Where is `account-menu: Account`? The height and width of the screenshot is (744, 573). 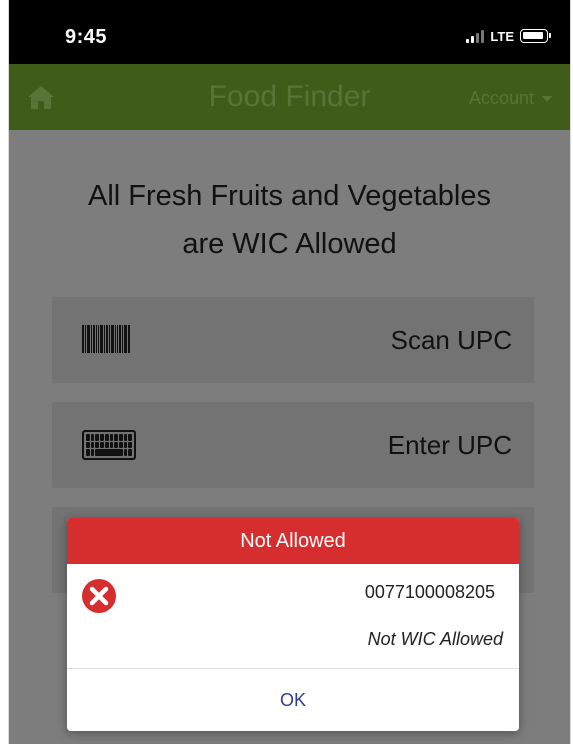 account-menu: Account is located at coordinates (510, 98).